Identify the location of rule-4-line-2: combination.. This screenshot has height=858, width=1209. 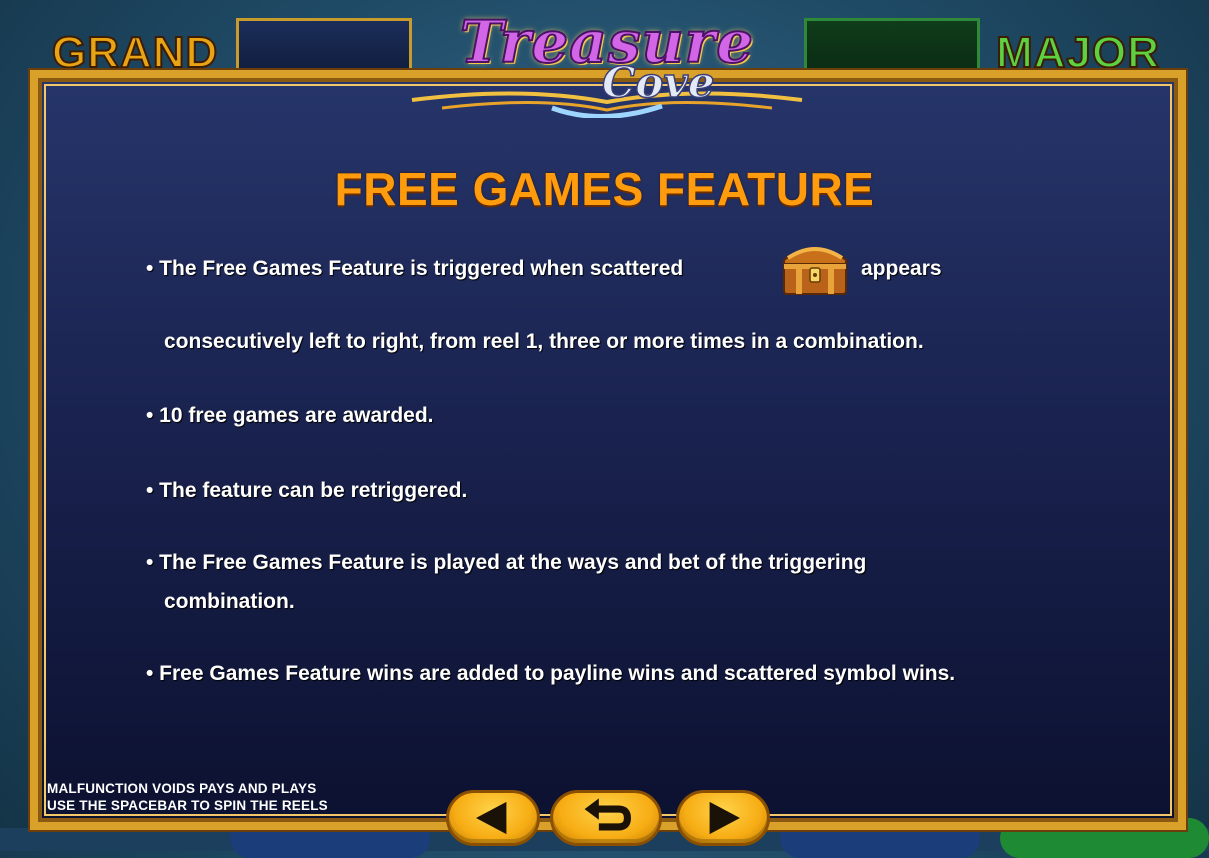
(229, 601).